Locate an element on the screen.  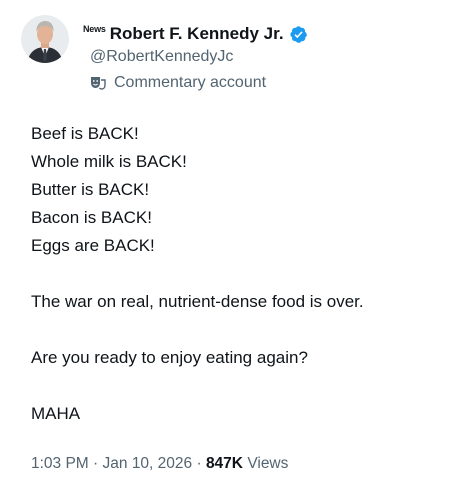
verified-badge-icon is located at coordinates (298, 34).